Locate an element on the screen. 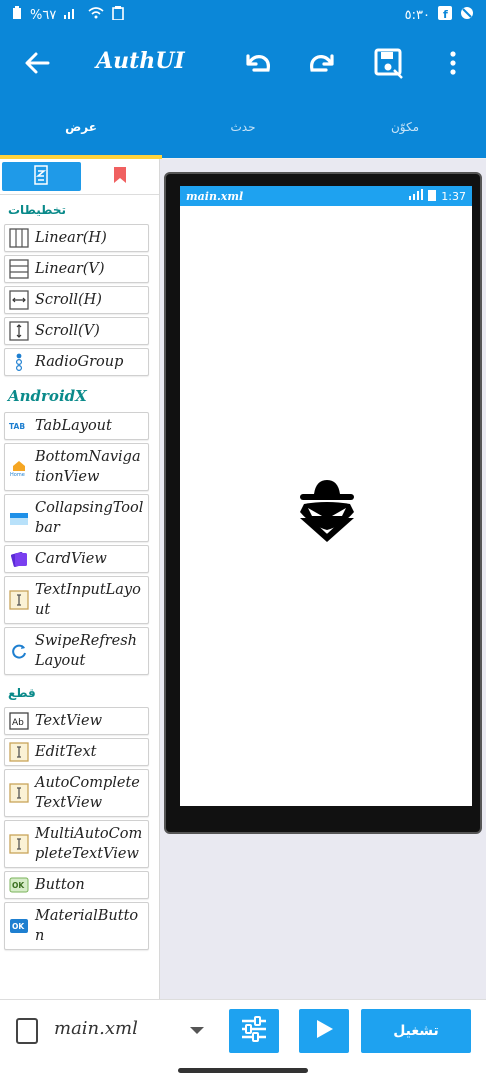 Image resolution: width=486 pixels, height=1080 pixels. back-arrow-icon is located at coordinates (38, 63).